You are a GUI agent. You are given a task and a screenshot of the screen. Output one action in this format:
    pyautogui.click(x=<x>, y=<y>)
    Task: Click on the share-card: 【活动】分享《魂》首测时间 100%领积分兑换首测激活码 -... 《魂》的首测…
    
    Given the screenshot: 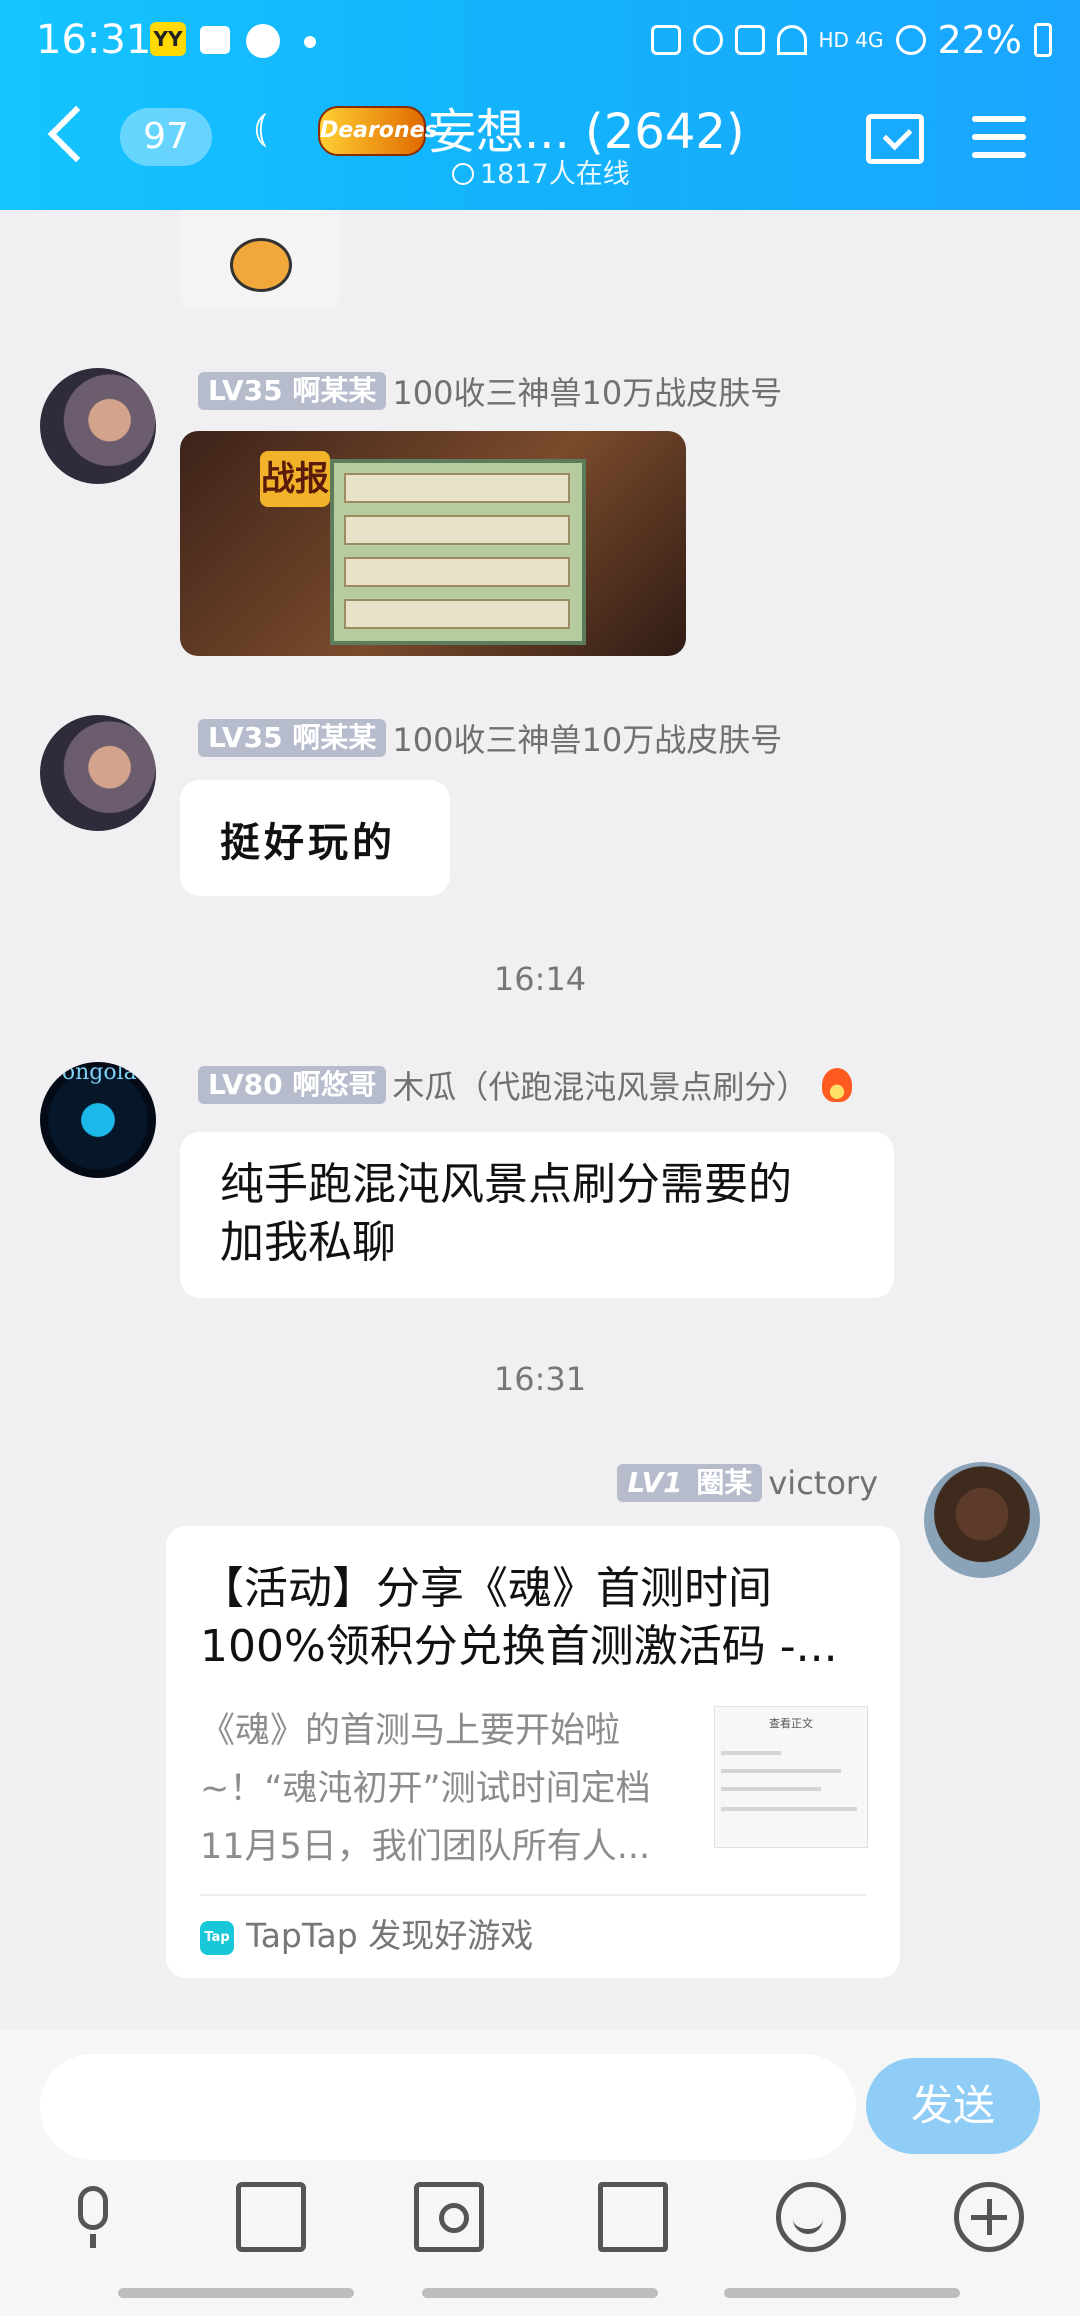 What is the action you would take?
    pyautogui.click(x=533, y=1752)
    